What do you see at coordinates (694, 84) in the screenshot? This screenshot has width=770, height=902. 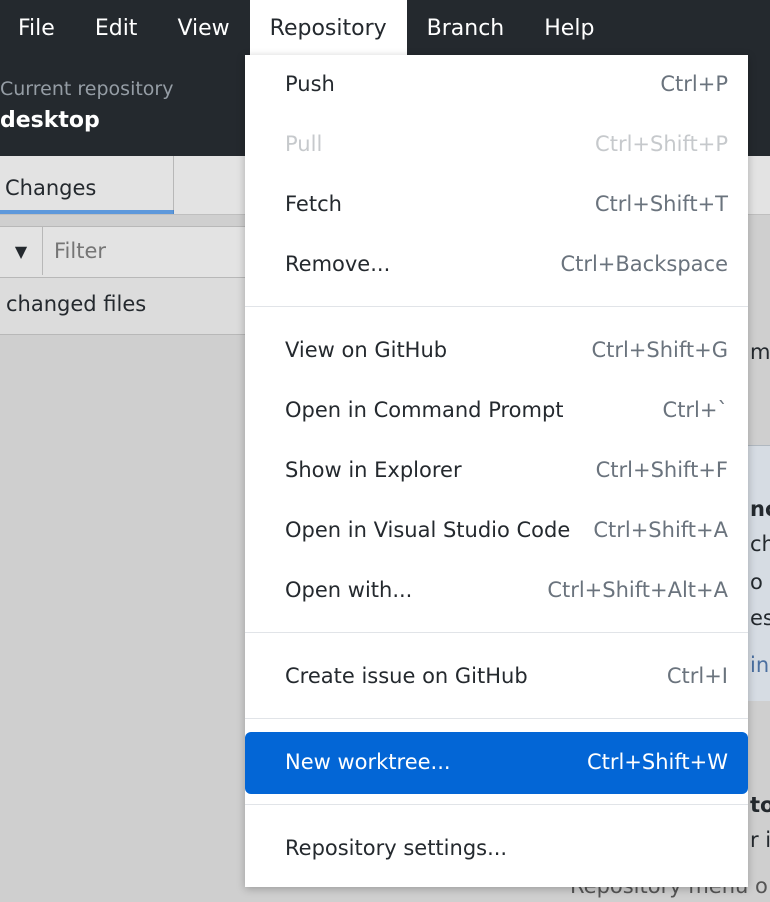 I see `menu-item-shortcut: Ctrl+P` at bounding box center [694, 84].